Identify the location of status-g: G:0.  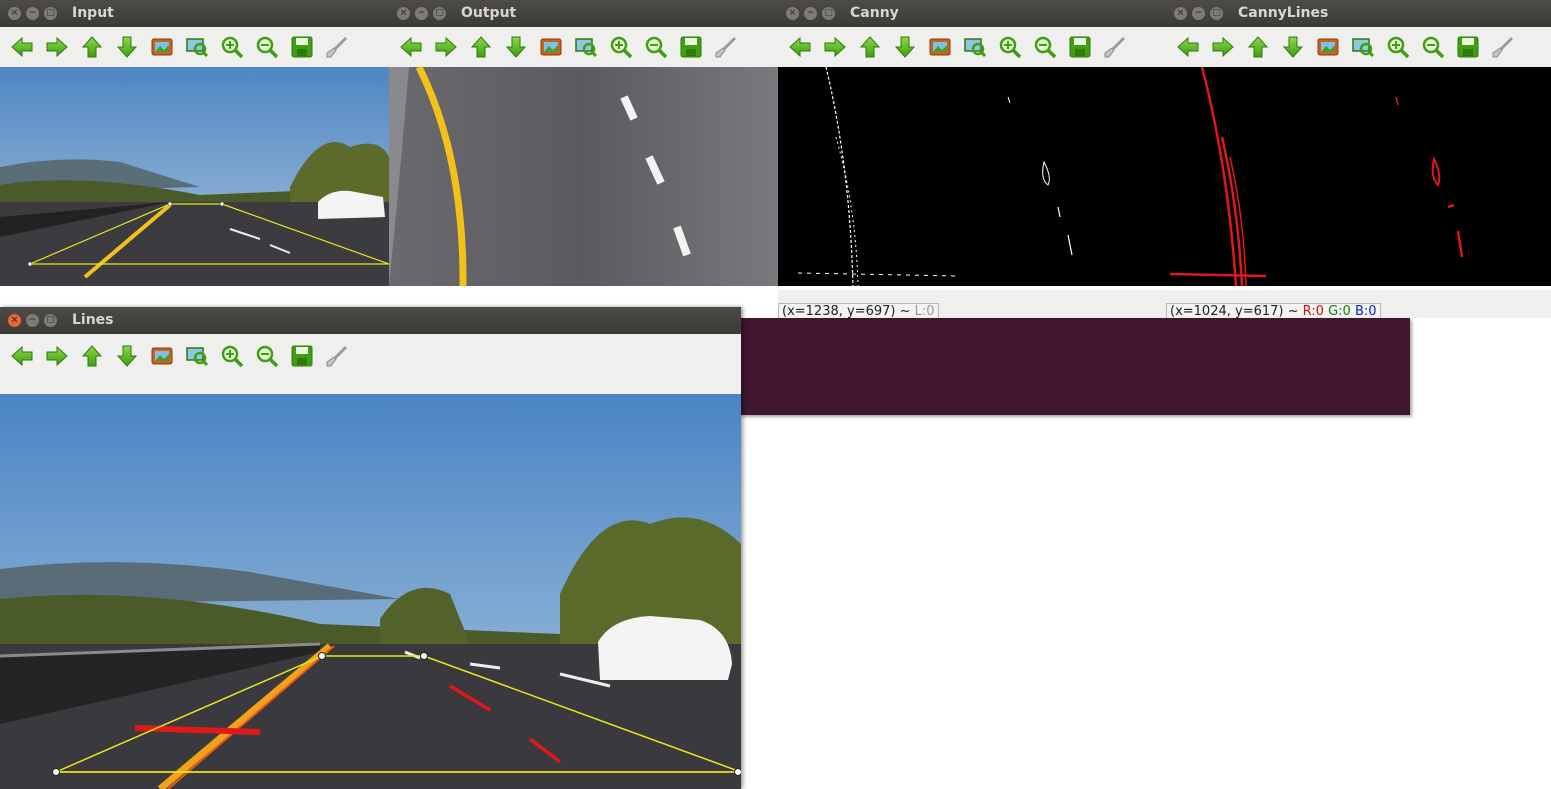
(1339, 311).